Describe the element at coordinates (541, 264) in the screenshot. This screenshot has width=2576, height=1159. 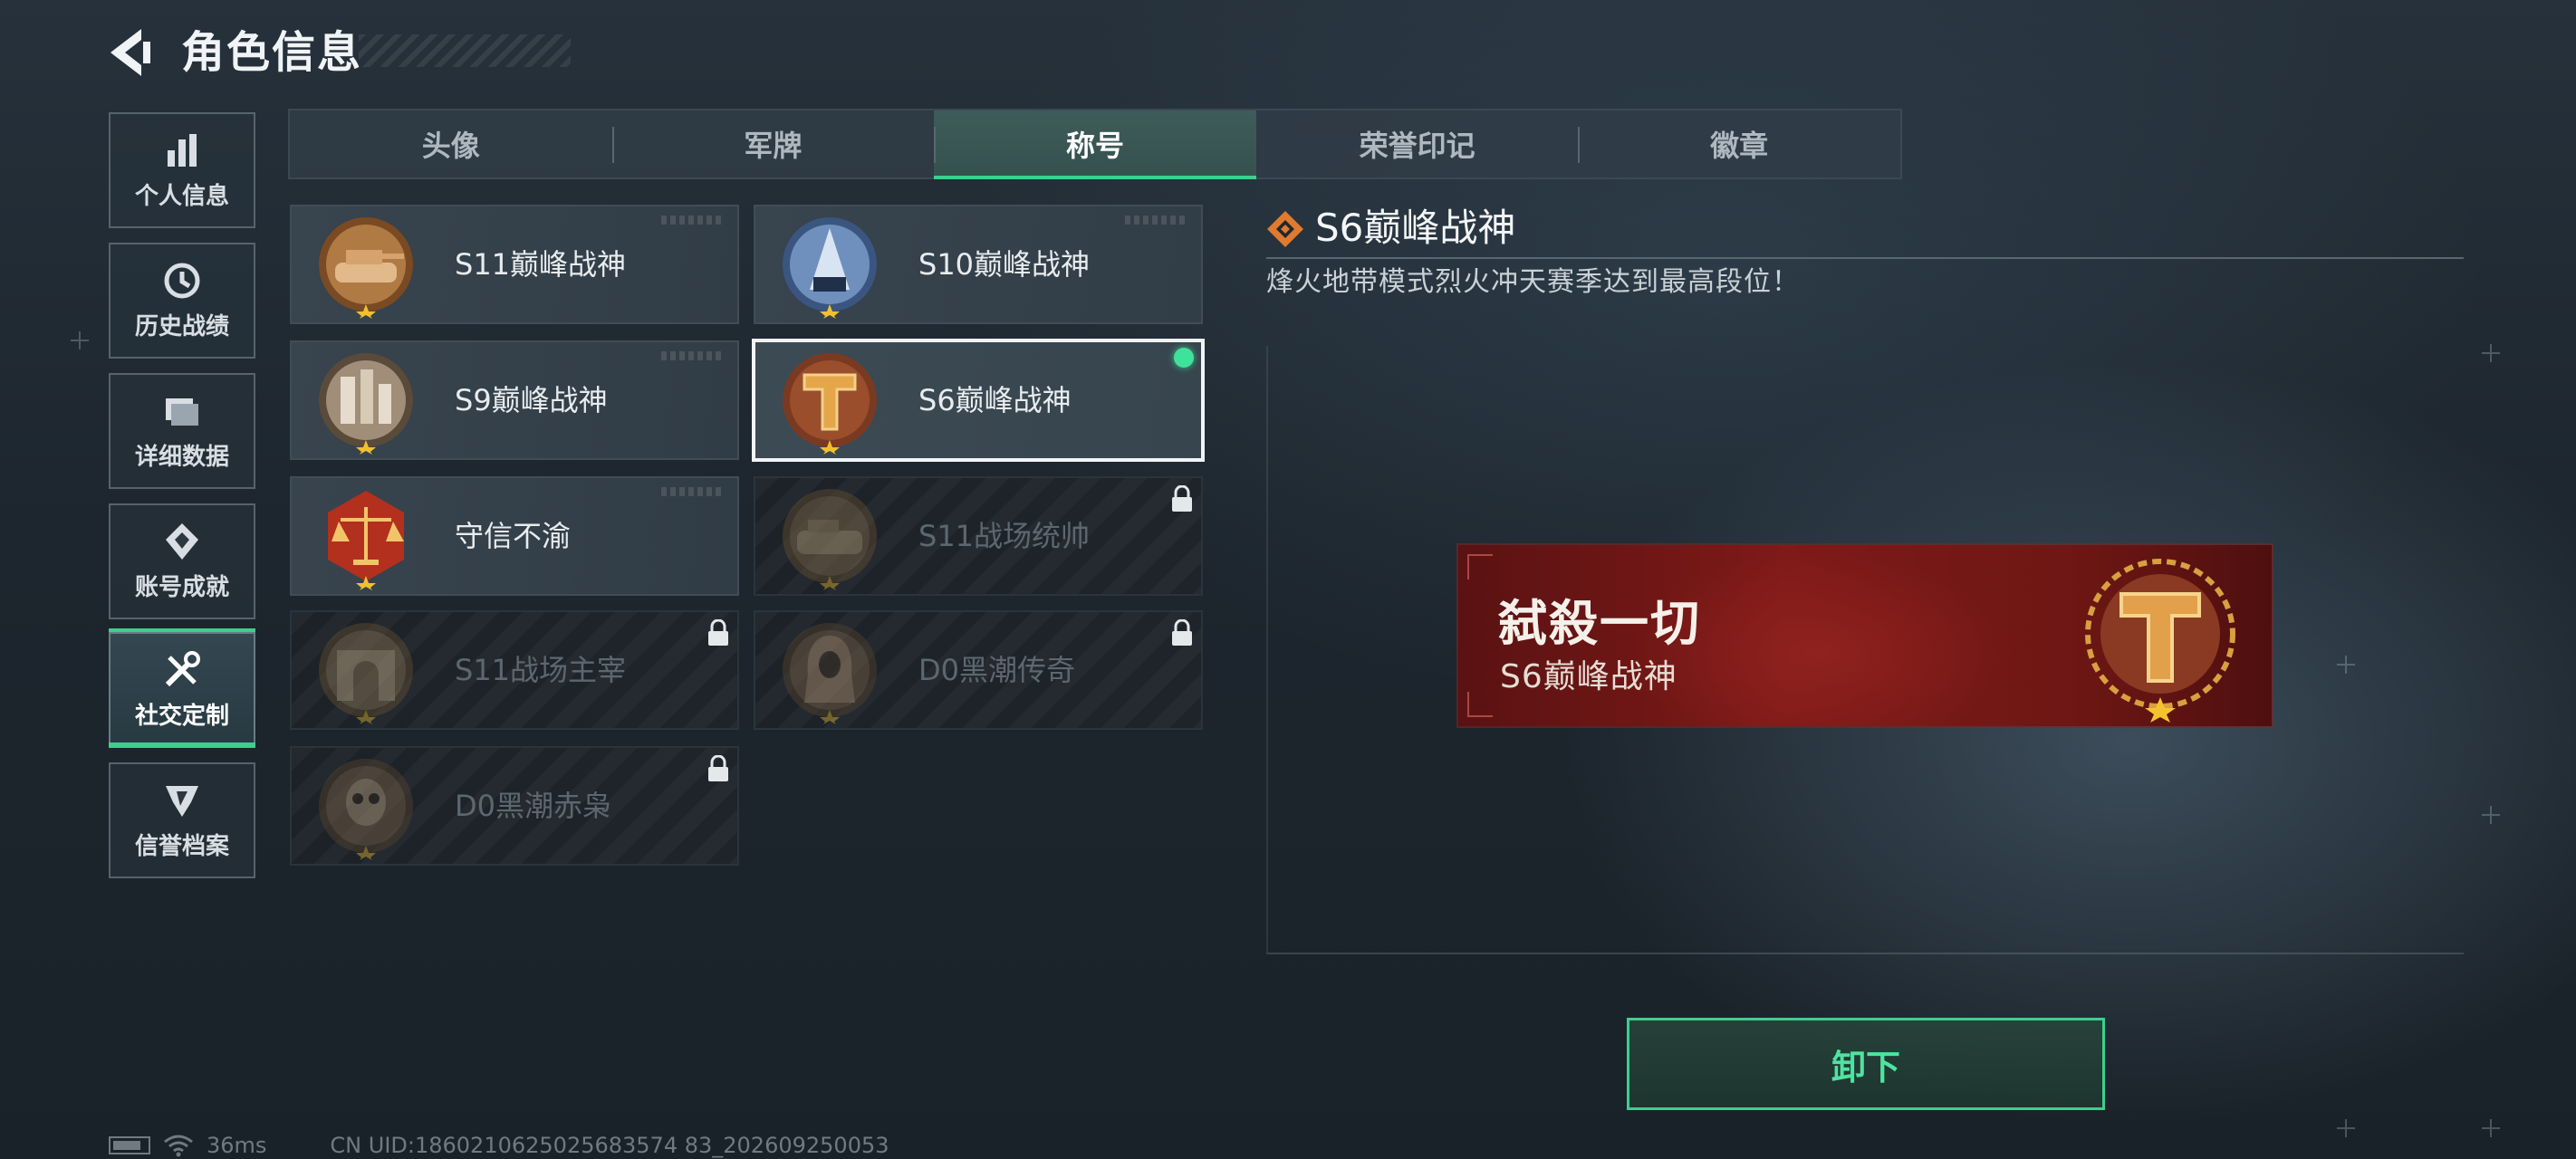
I see `title-card-label: S11巅峰战神` at that location.